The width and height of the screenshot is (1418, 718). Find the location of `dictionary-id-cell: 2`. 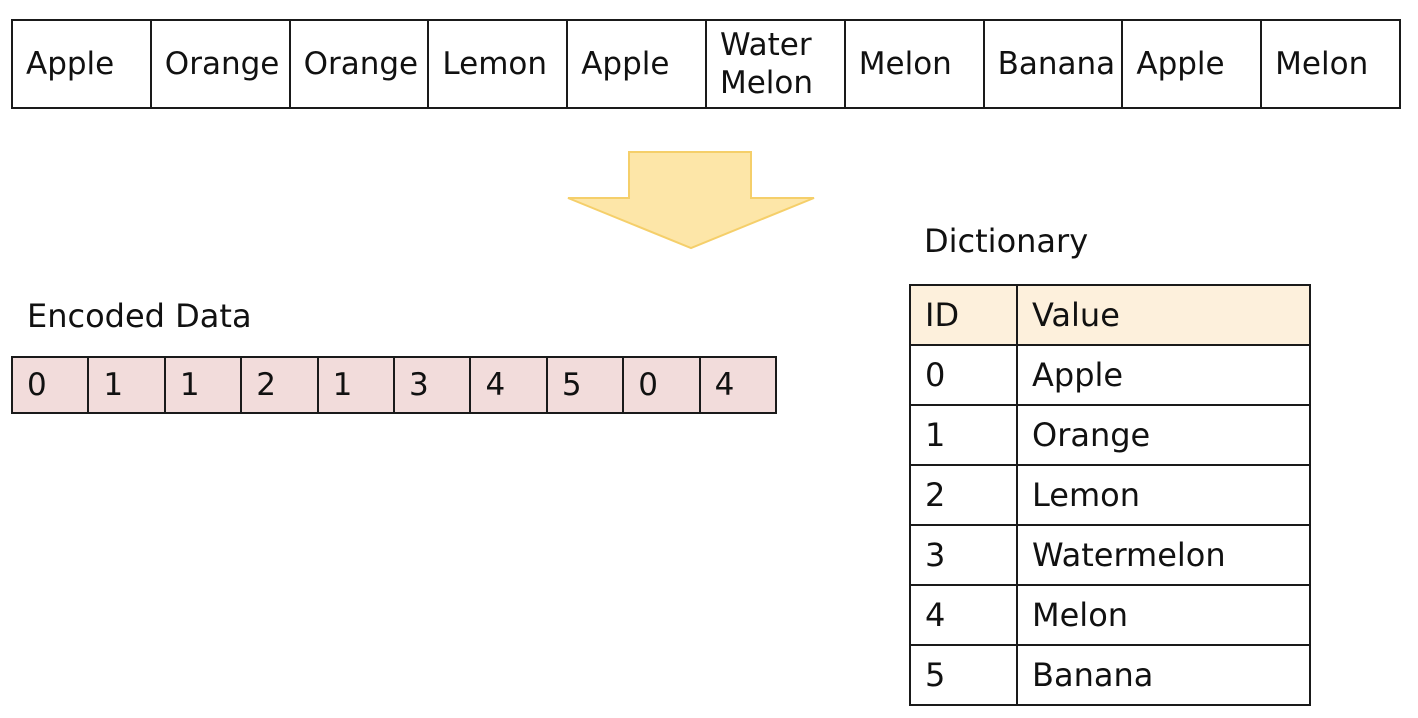

dictionary-id-cell: 2 is located at coordinates (963, 495).